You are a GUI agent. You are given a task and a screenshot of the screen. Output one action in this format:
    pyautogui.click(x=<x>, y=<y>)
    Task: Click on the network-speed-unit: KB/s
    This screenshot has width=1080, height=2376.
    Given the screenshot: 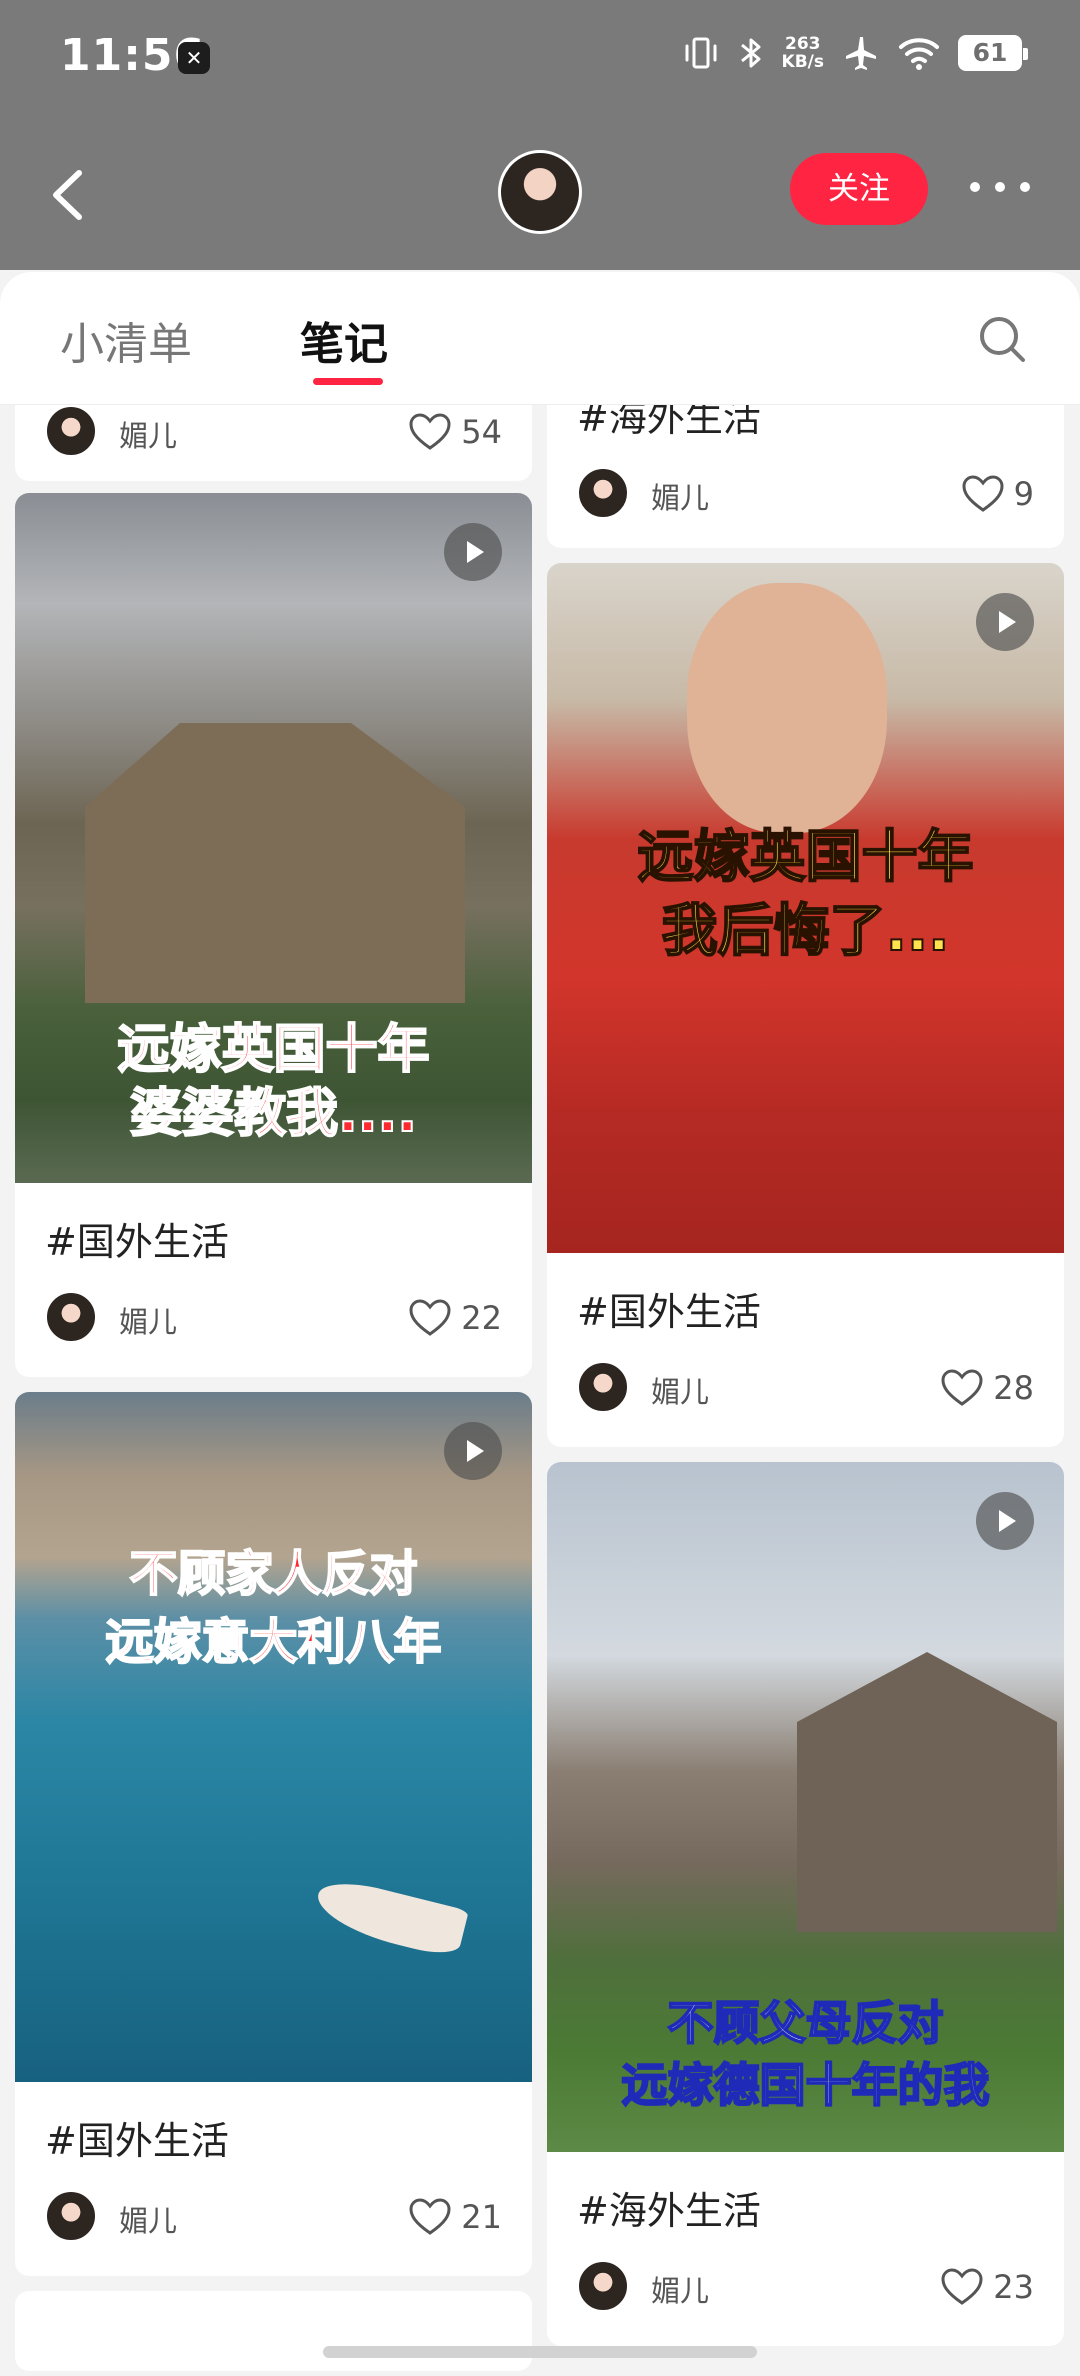 What is the action you would take?
    pyautogui.click(x=802, y=62)
    